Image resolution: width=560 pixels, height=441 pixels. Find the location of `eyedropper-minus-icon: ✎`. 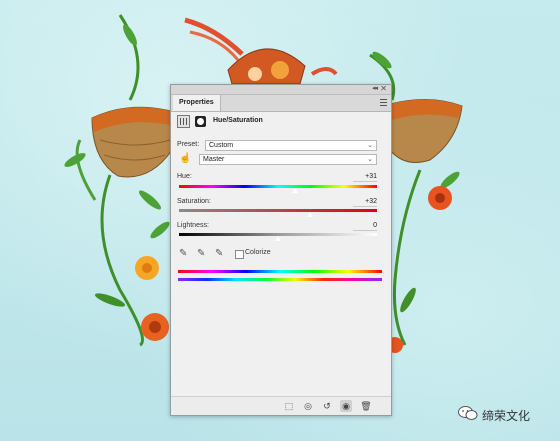

eyedropper-minus-icon: ✎ is located at coordinates (221, 254).